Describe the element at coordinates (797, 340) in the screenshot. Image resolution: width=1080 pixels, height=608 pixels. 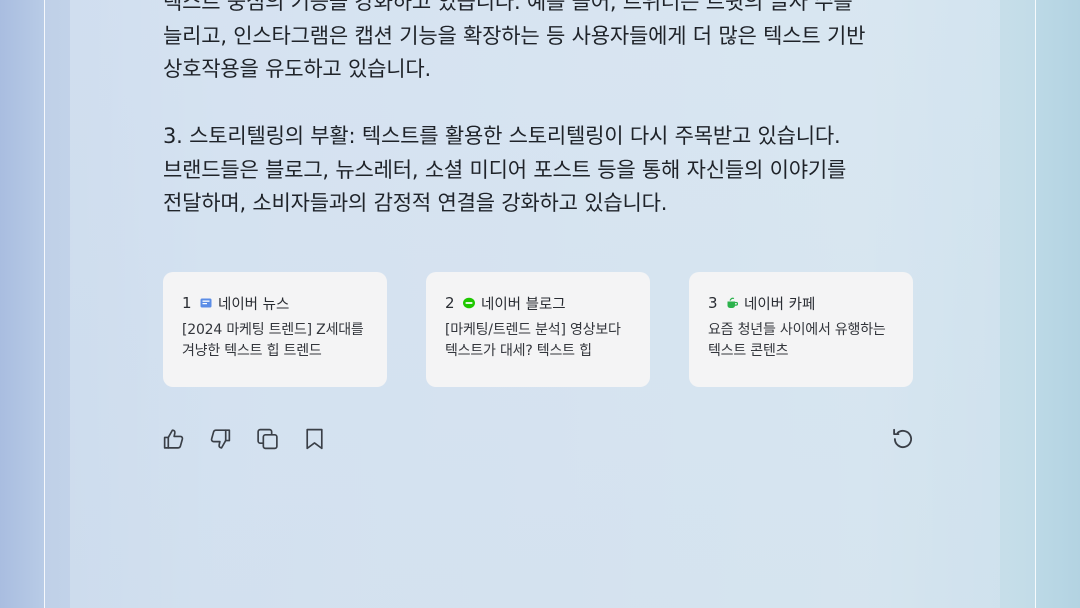
I see `source-title: 요즘 청년들 사이에서 유행하는 텍스트 콘텐츠` at that location.